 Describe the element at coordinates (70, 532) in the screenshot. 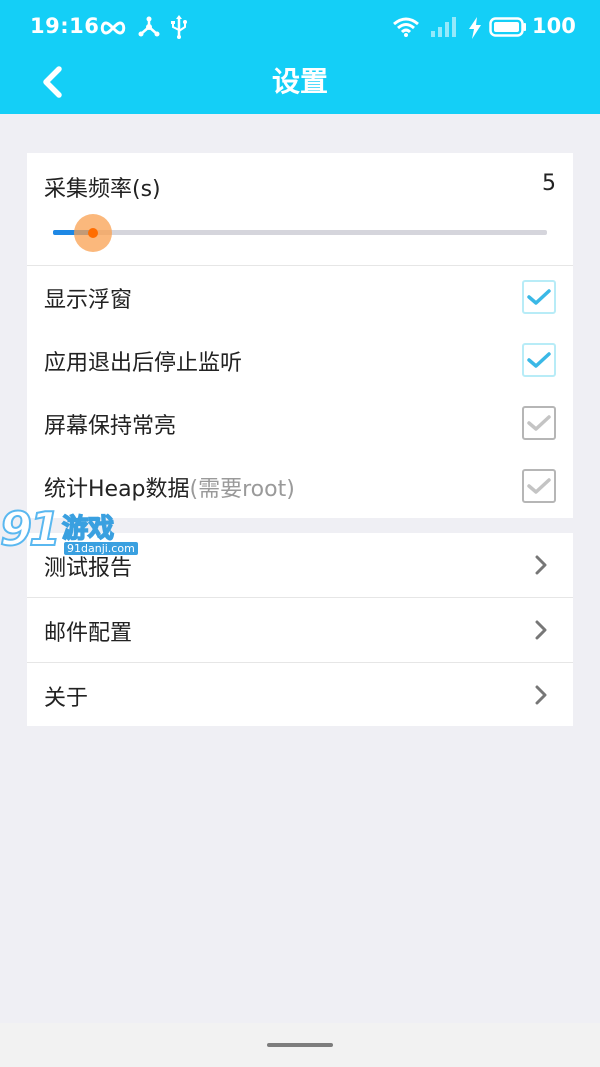

I see `watermark-logo: 91 游戏 91danji.com` at that location.